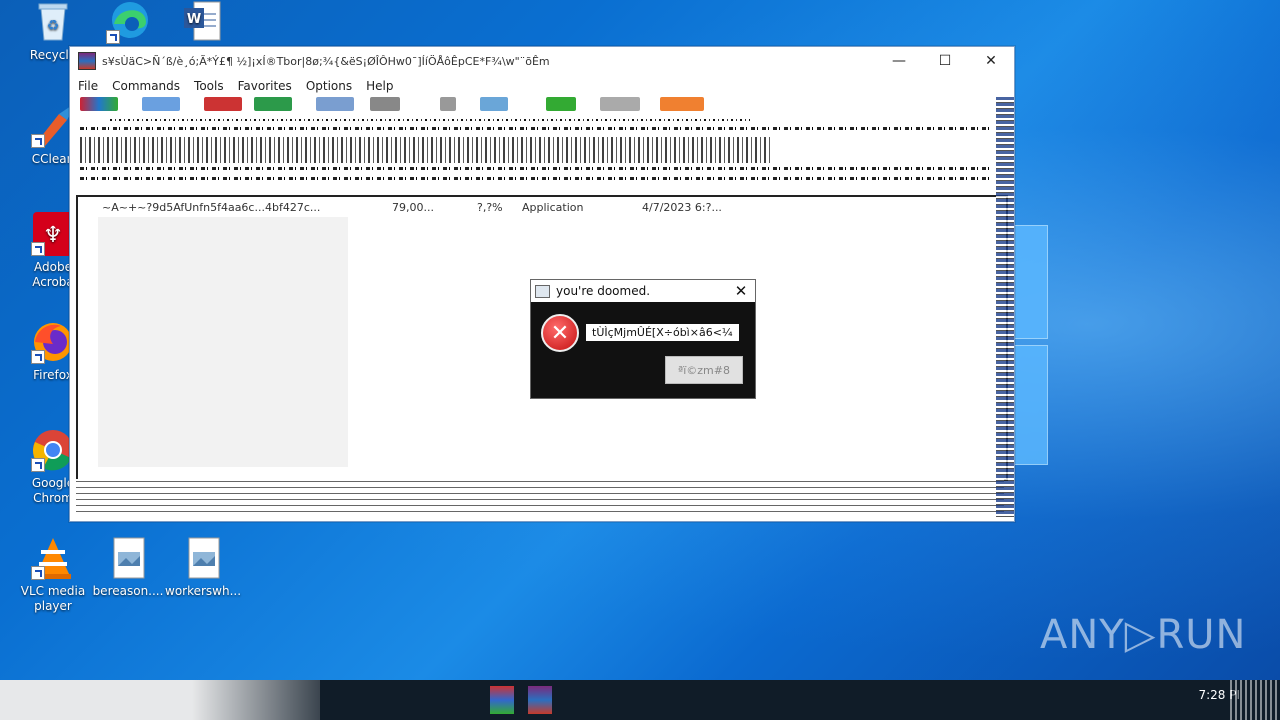  I want to click on menu-file: File, so click(89, 86).